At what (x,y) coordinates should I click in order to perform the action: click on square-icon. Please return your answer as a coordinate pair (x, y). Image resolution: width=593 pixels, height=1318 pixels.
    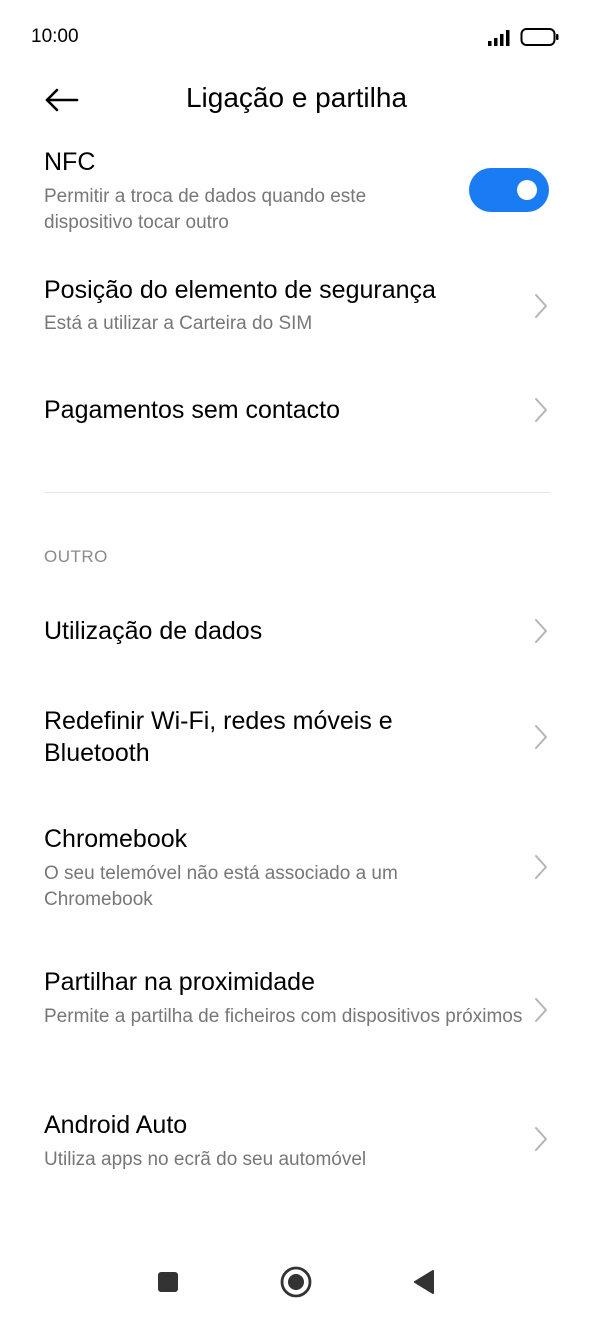
    Looking at the image, I should click on (168, 1282).